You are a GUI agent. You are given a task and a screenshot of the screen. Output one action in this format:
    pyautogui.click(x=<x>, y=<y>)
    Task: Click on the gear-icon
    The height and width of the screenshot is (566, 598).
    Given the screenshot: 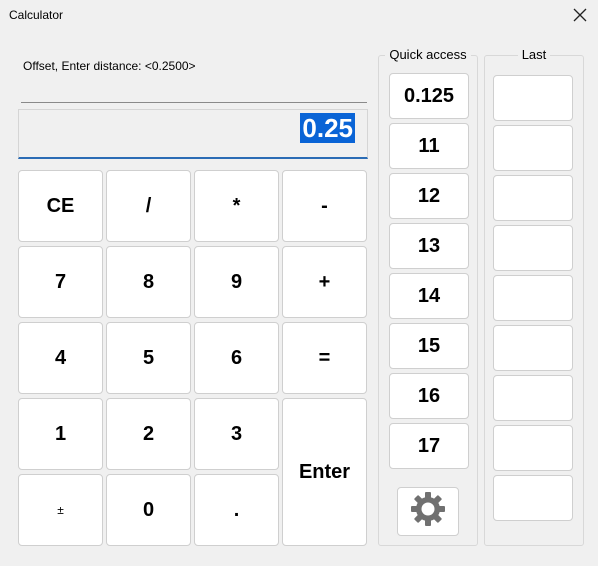 What is the action you would take?
    pyautogui.click(x=428, y=512)
    